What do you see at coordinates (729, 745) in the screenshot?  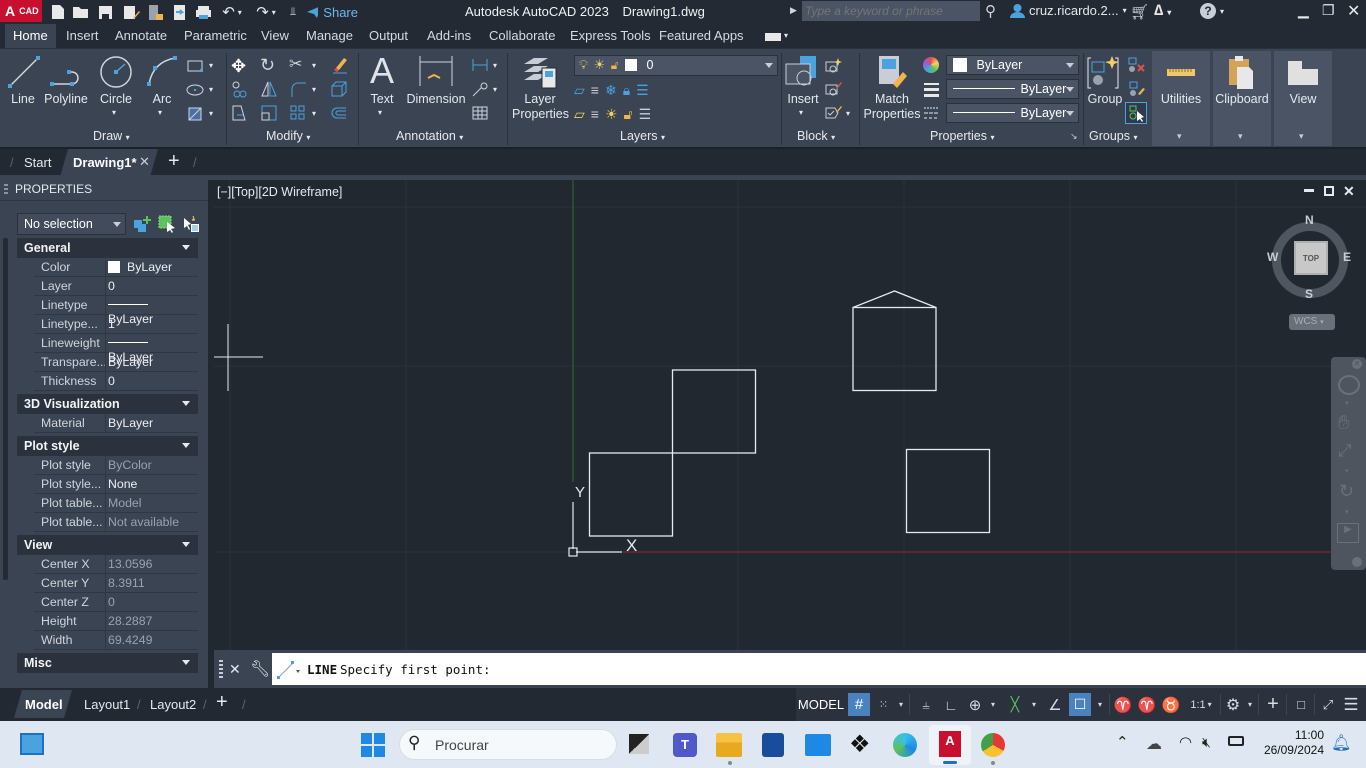 I see `file-explorer-icon` at bounding box center [729, 745].